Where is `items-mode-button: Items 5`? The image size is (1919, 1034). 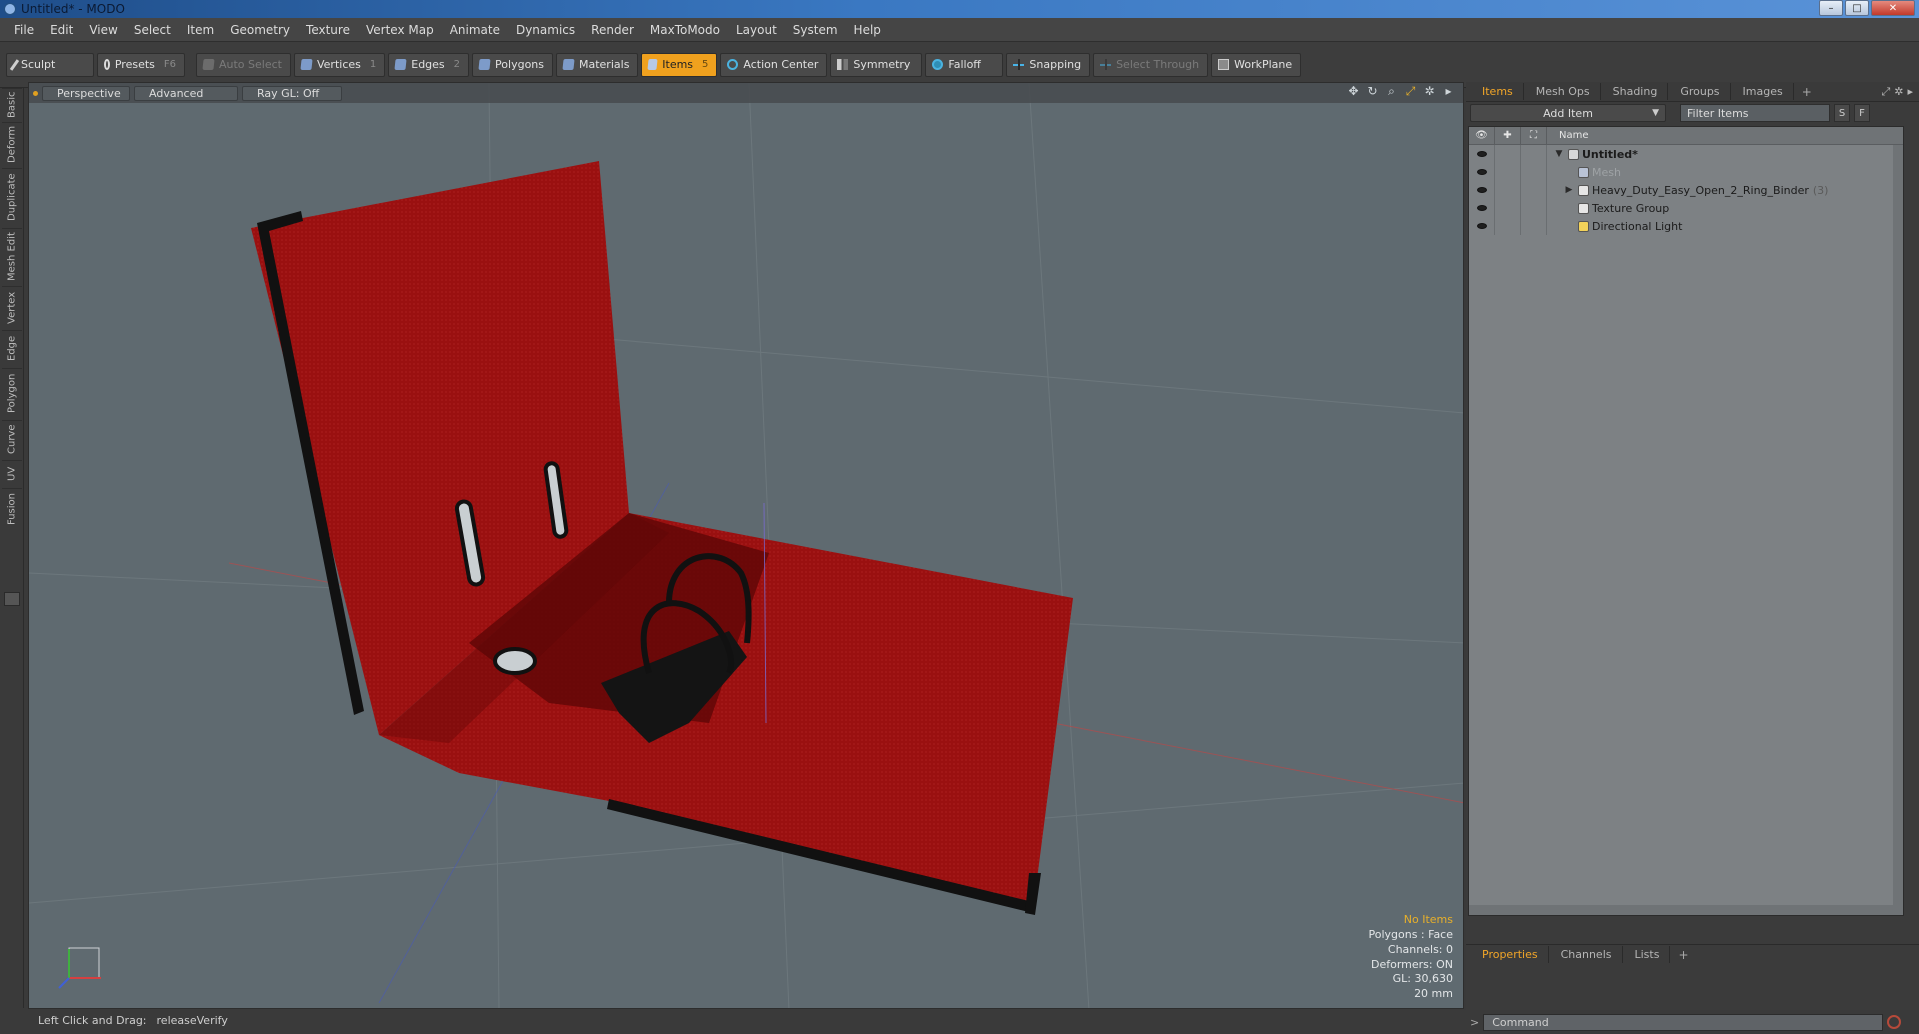 items-mode-button: Items 5 is located at coordinates (679, 64).